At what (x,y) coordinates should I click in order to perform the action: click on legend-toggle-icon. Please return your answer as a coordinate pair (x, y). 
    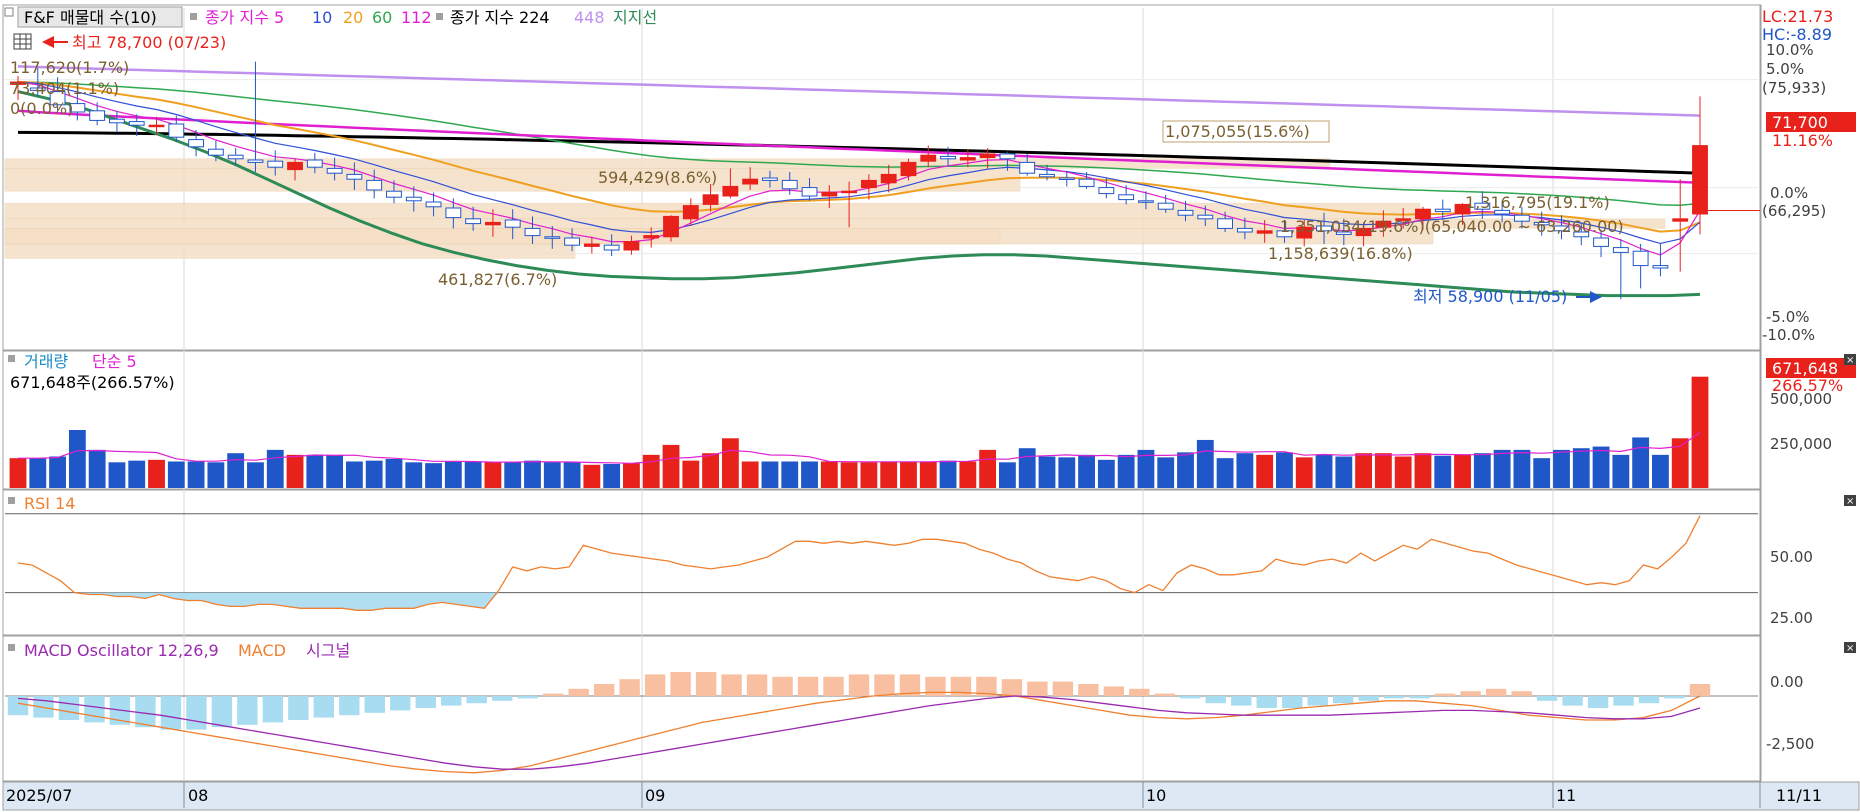
    Looking at the image, I should click on (9, 12).